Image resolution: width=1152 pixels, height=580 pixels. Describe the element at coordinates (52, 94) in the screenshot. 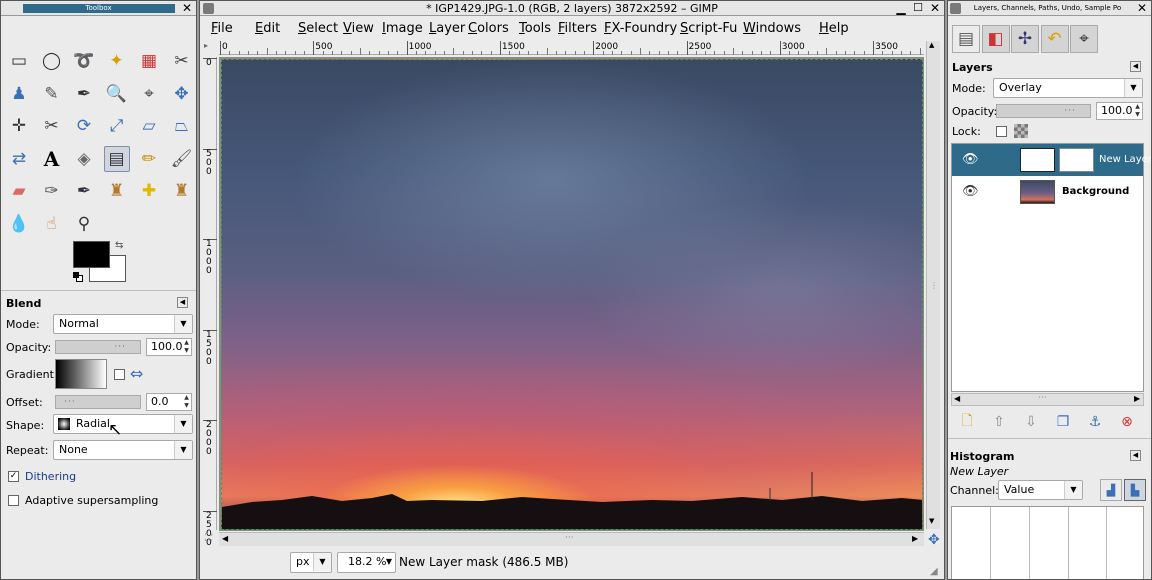

I see `paths-icon: ✎` at that location.